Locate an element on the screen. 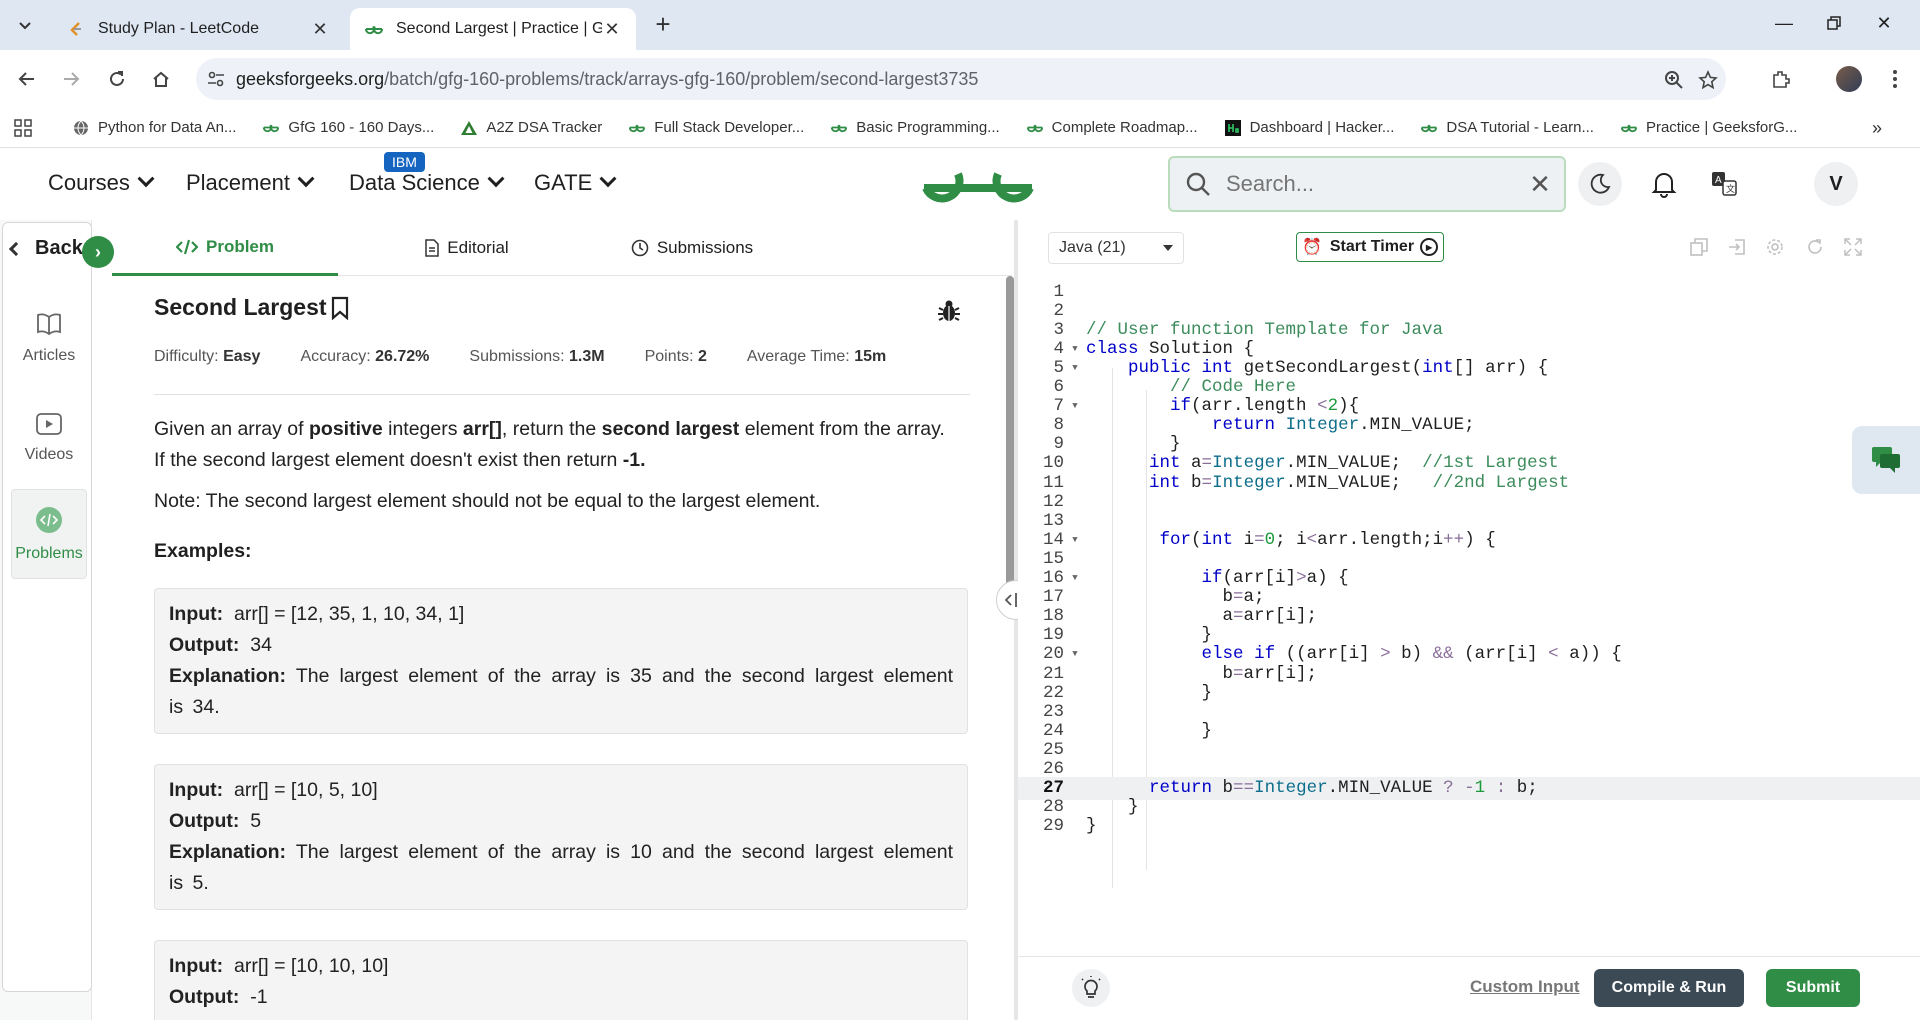 The image size is (1920, 1020). problem-scrollbar is located at coordinates (1010, 436).